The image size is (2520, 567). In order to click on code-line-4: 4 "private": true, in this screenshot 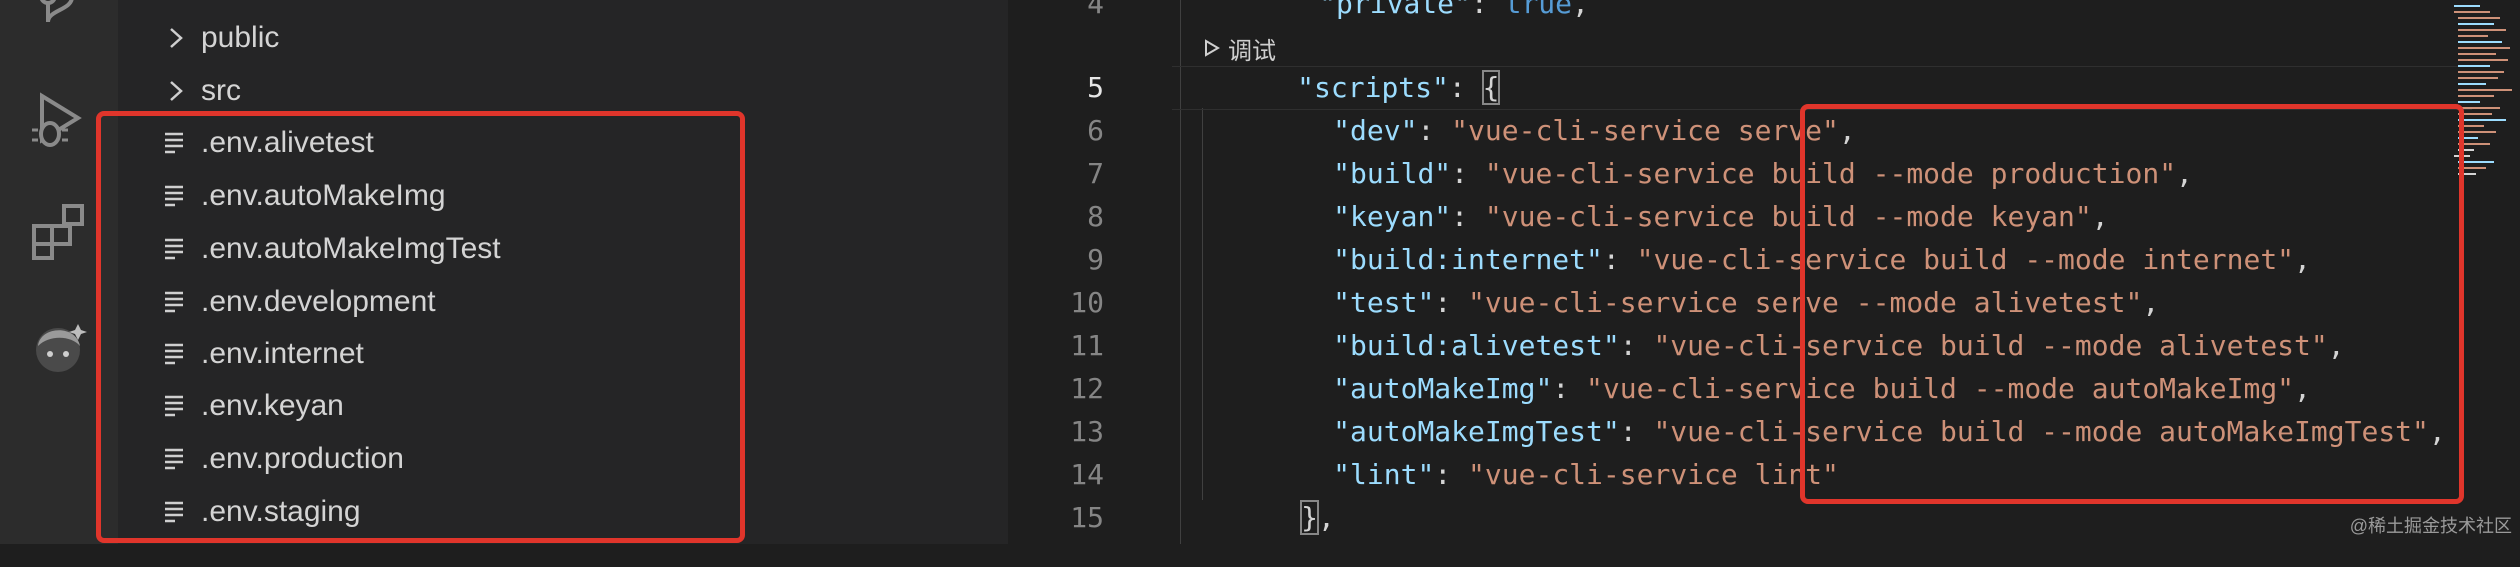, I will do `click(1728, 12)`.